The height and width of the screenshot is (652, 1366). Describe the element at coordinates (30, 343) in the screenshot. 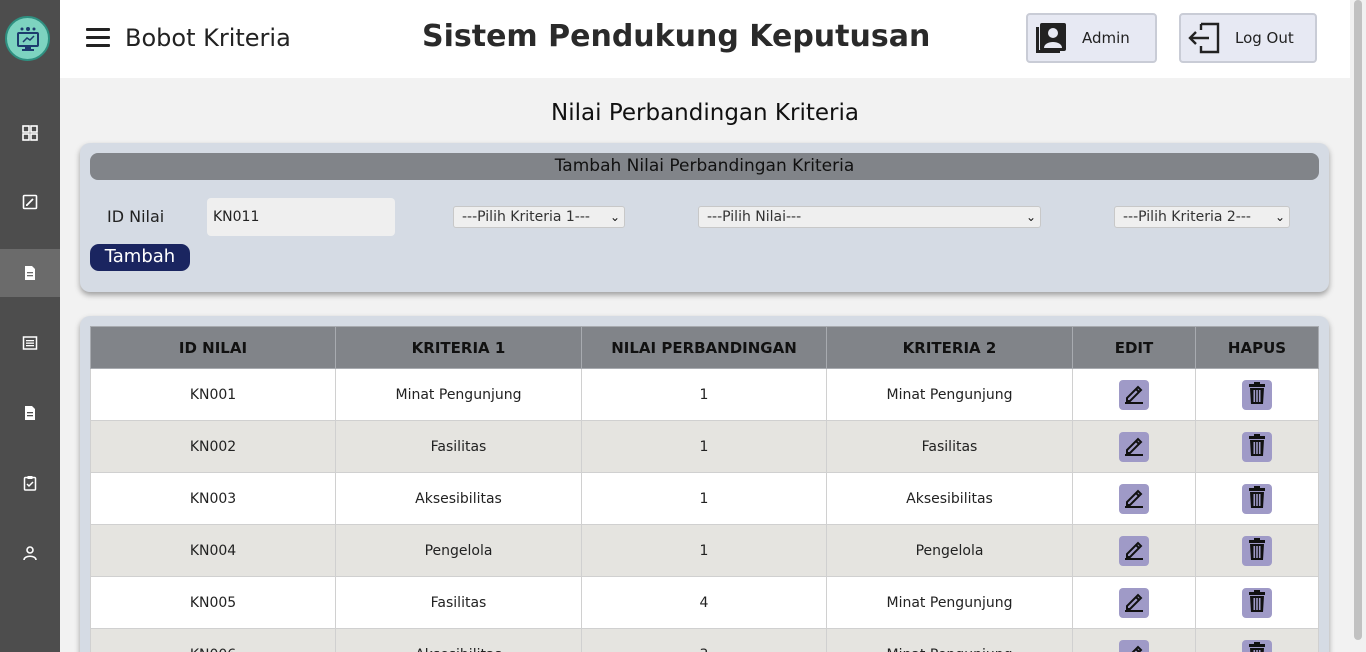

I see `sidebar-item-list` at that location.